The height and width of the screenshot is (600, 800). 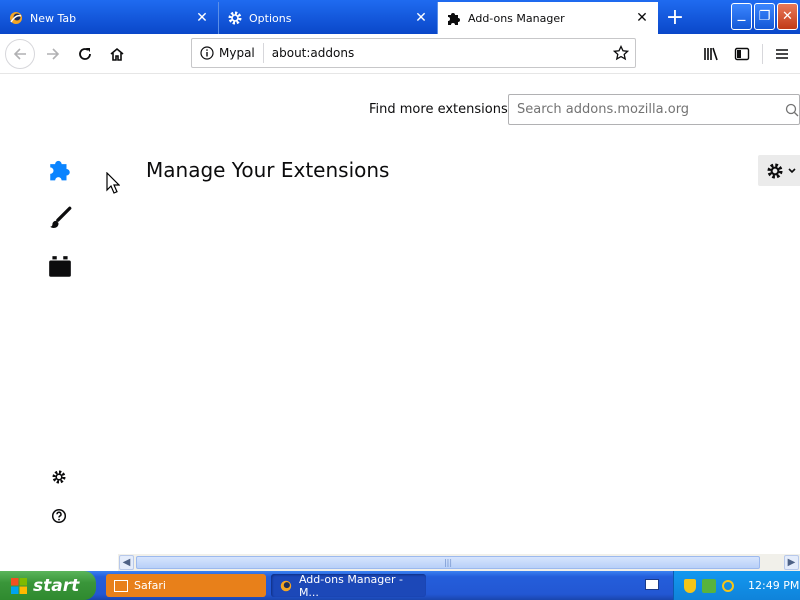 I want to click on library-icon, so click(x=711, y=54).